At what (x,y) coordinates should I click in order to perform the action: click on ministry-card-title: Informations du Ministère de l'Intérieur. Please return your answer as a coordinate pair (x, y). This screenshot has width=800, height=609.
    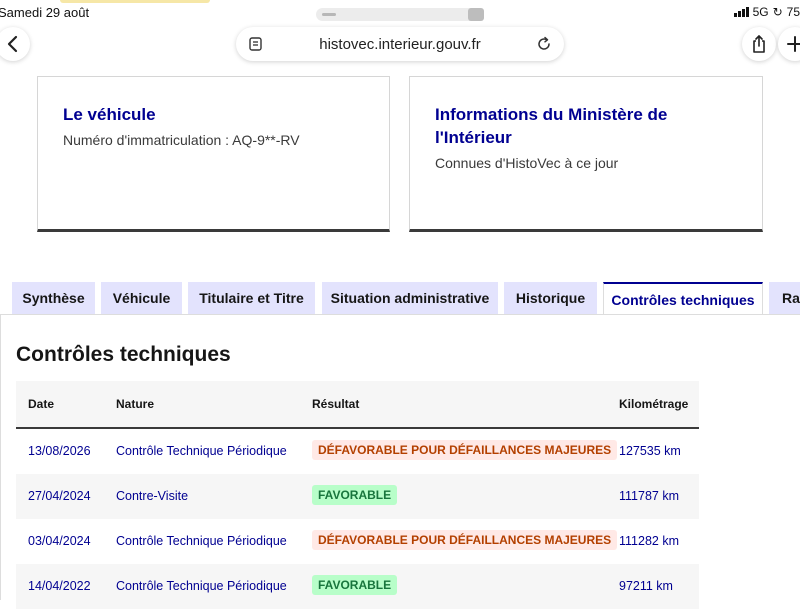
    Looking at the image, I should click on (551, 126).